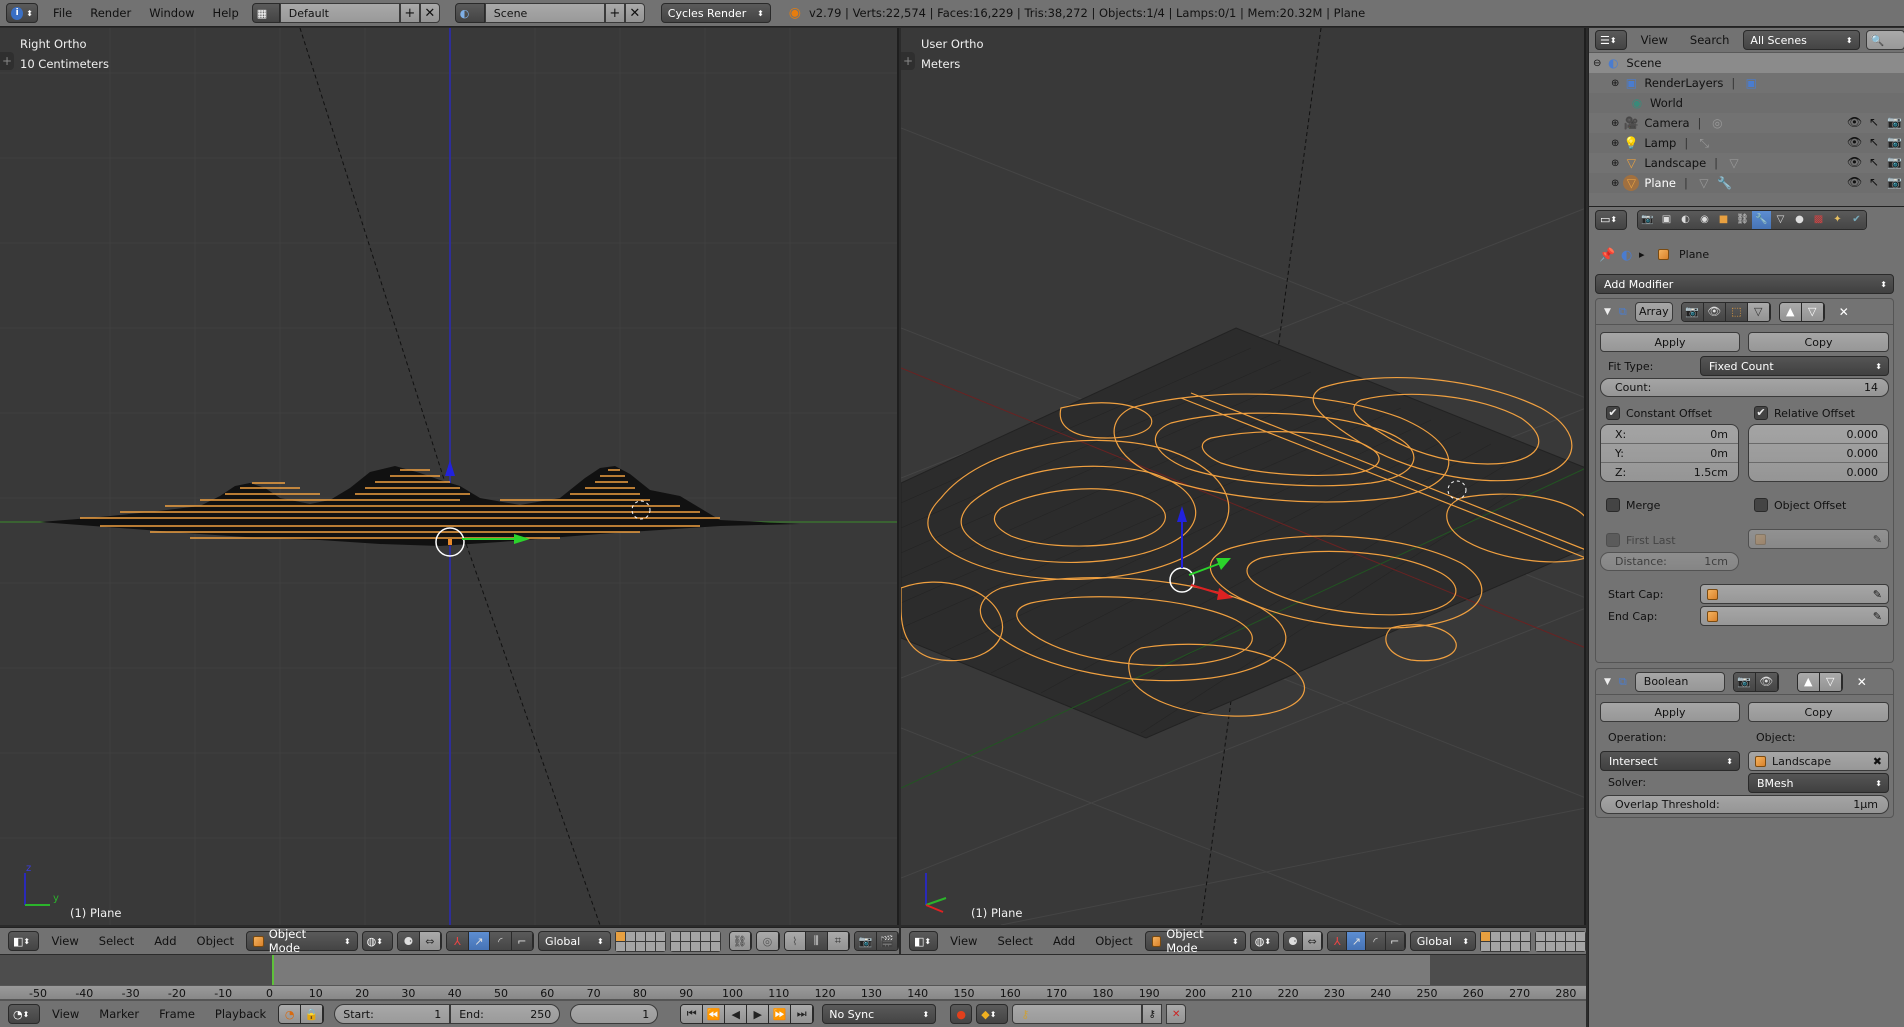 This screenshot has height=1027, width=1904. Describe the element at coordinates (1714, 311) in the screenshot. I see `viewport-toggle-icon: 👁` at that location.